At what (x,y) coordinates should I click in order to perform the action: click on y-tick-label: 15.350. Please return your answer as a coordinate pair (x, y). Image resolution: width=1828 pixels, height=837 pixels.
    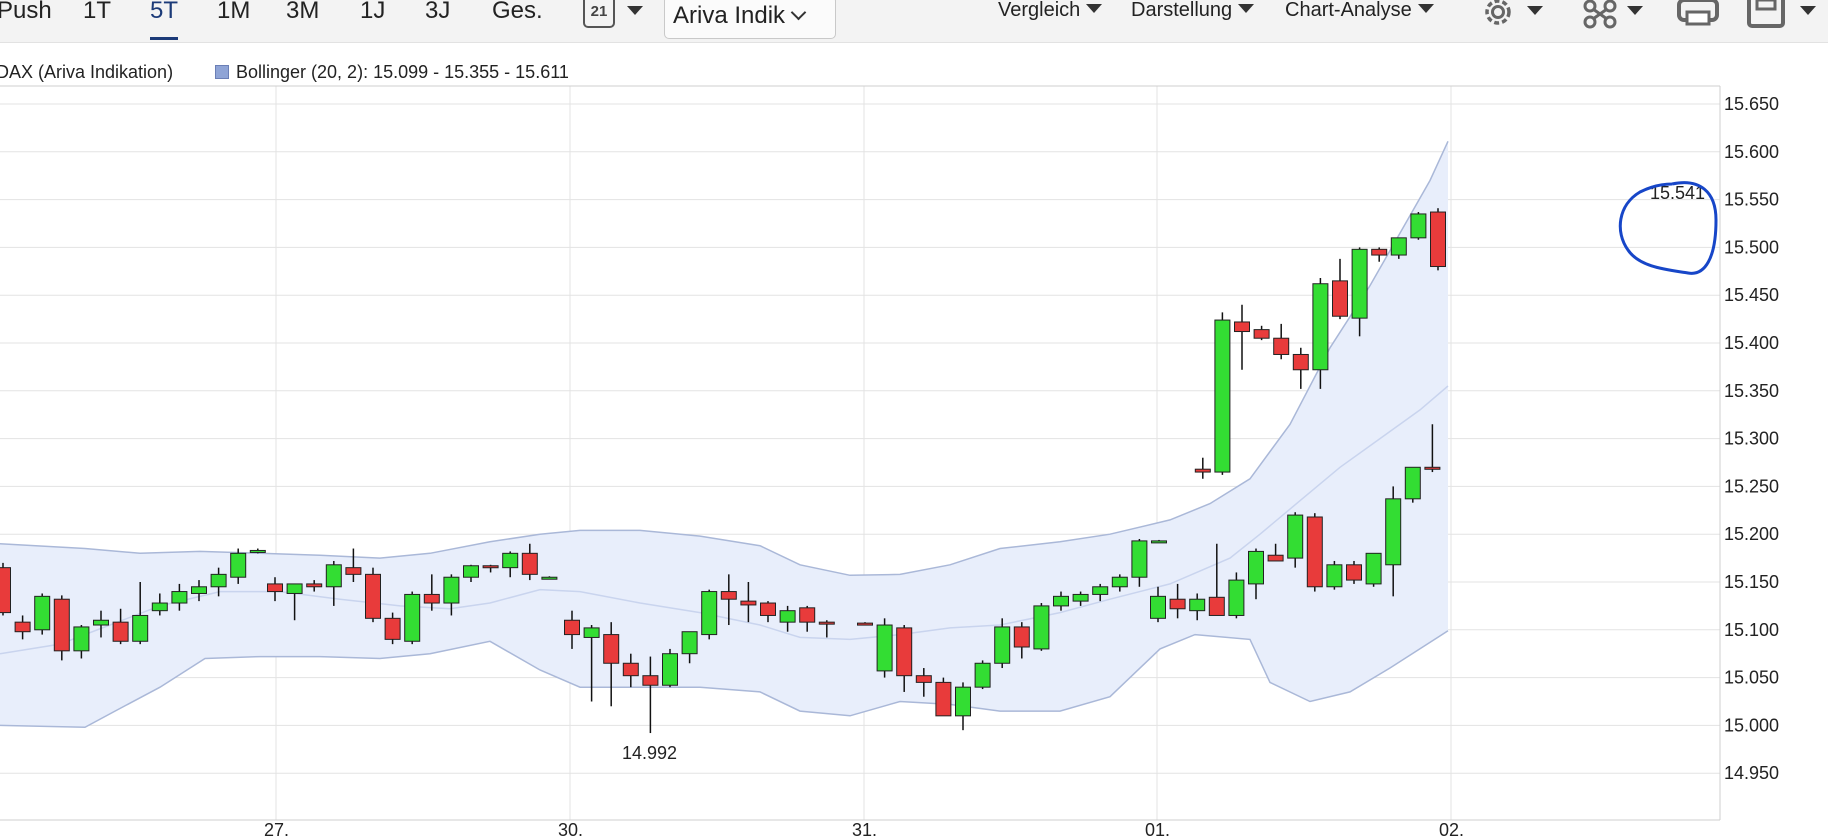
    Looking at the image, I should click on (1751, 391).